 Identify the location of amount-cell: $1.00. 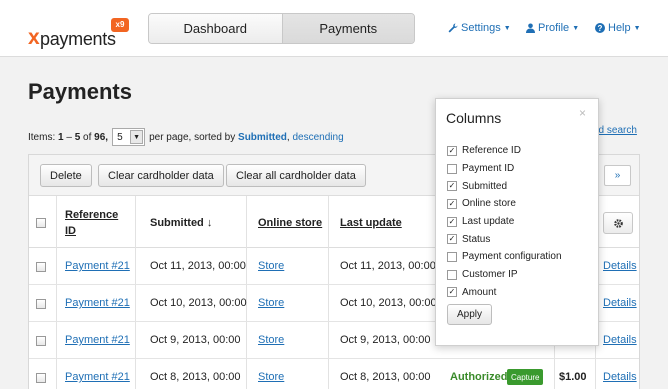
(573, 377).